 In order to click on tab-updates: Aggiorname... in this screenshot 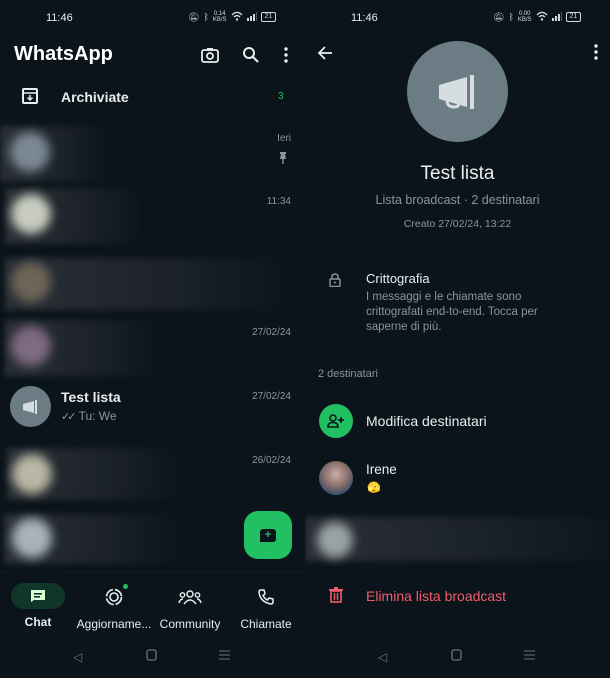, I will do `click(114, 607)`.